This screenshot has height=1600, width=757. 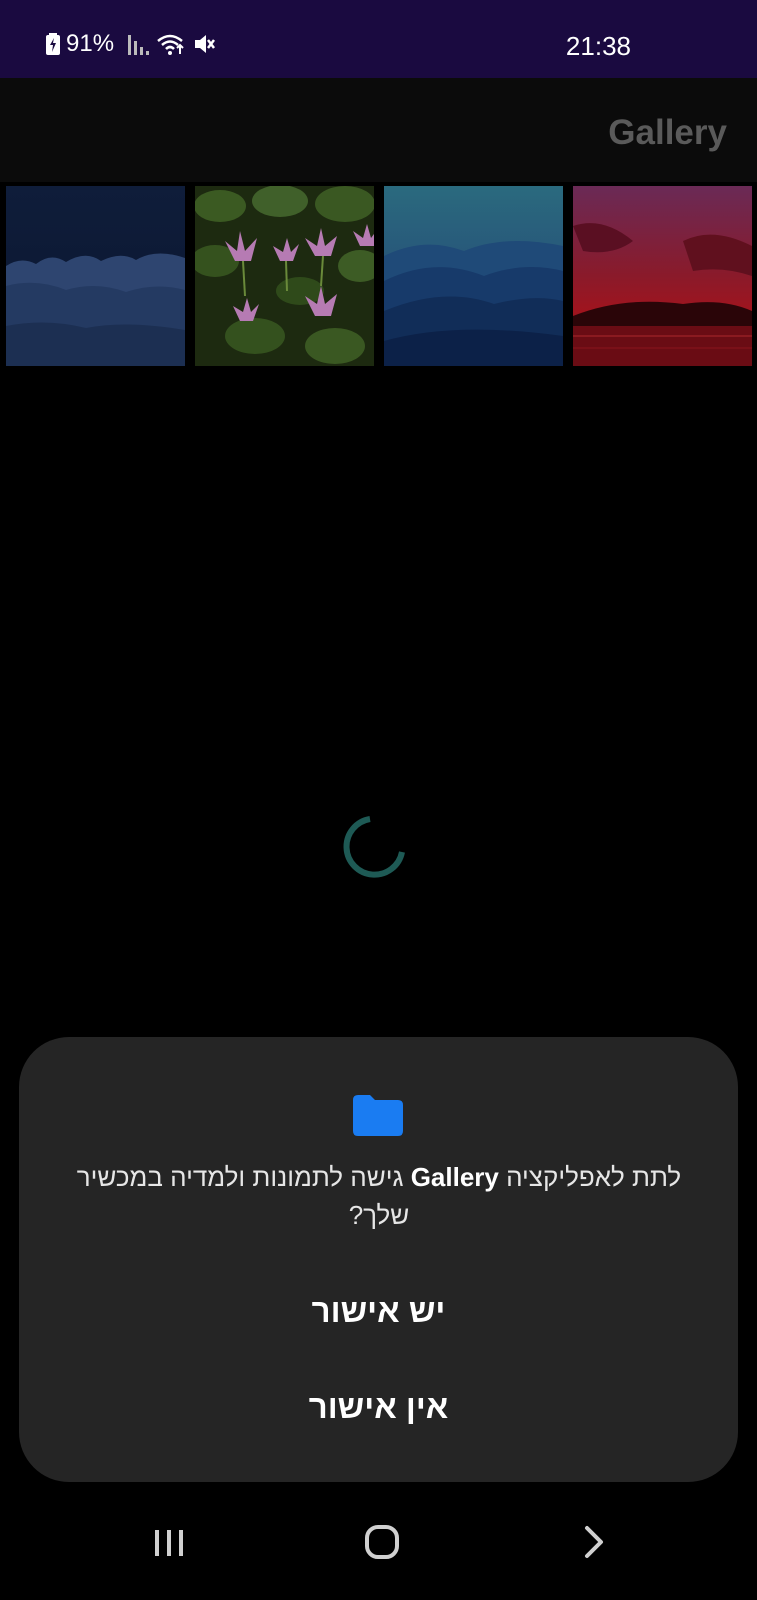 What do you see at coordinates (95, 276) in the screenshot?
I see `thumbnail-snowy-forest` at bounding box center [95, 276].